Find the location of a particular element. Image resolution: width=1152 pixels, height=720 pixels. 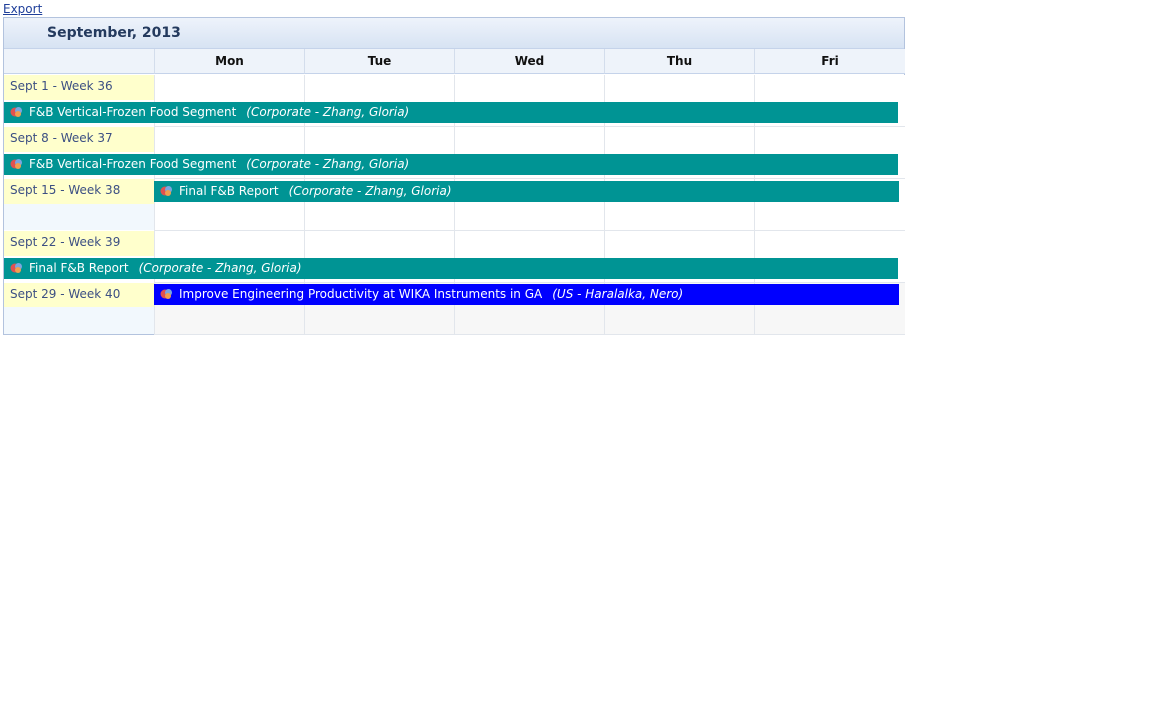

export-link: Export is located at coordinates (22, 9).